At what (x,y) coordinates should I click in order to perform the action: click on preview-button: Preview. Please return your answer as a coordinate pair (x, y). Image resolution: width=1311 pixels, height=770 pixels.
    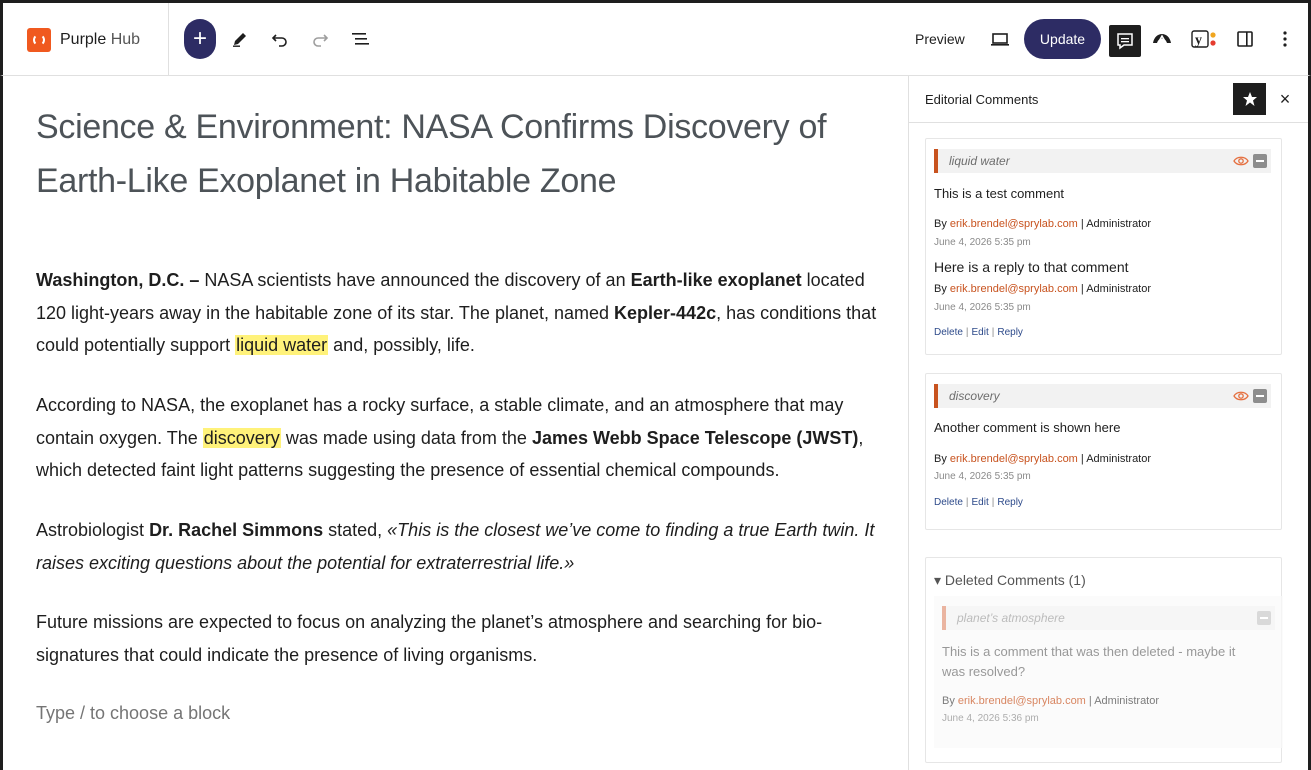
    Looking at the image, I should click on (940, 39).